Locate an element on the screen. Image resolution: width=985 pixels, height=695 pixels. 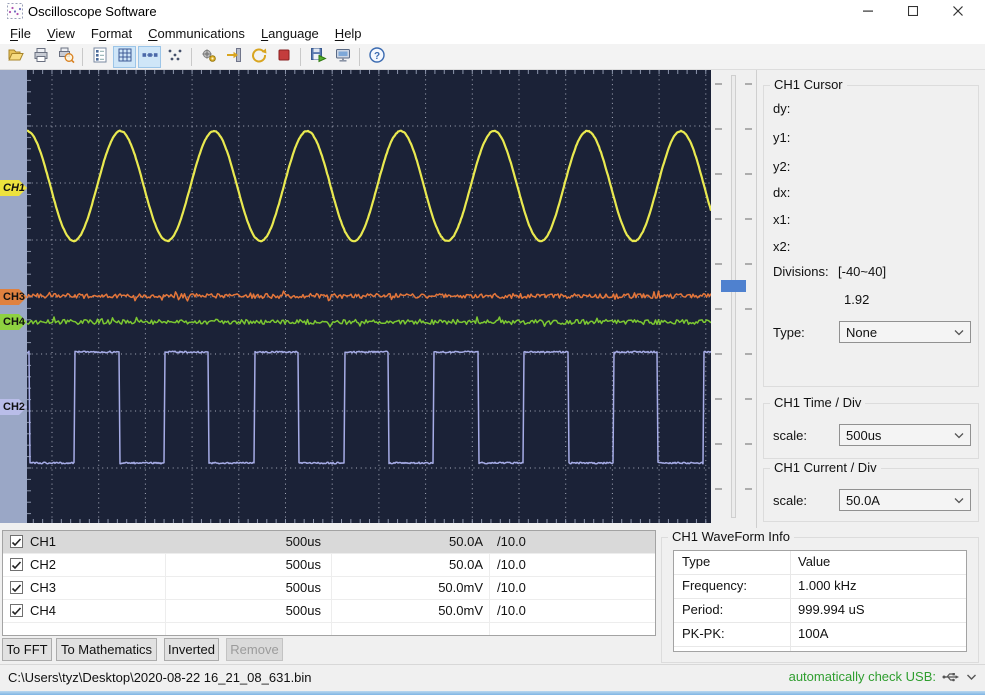
info-row: Frequency: 1.000 kHz is located at coordinates (820, 587).